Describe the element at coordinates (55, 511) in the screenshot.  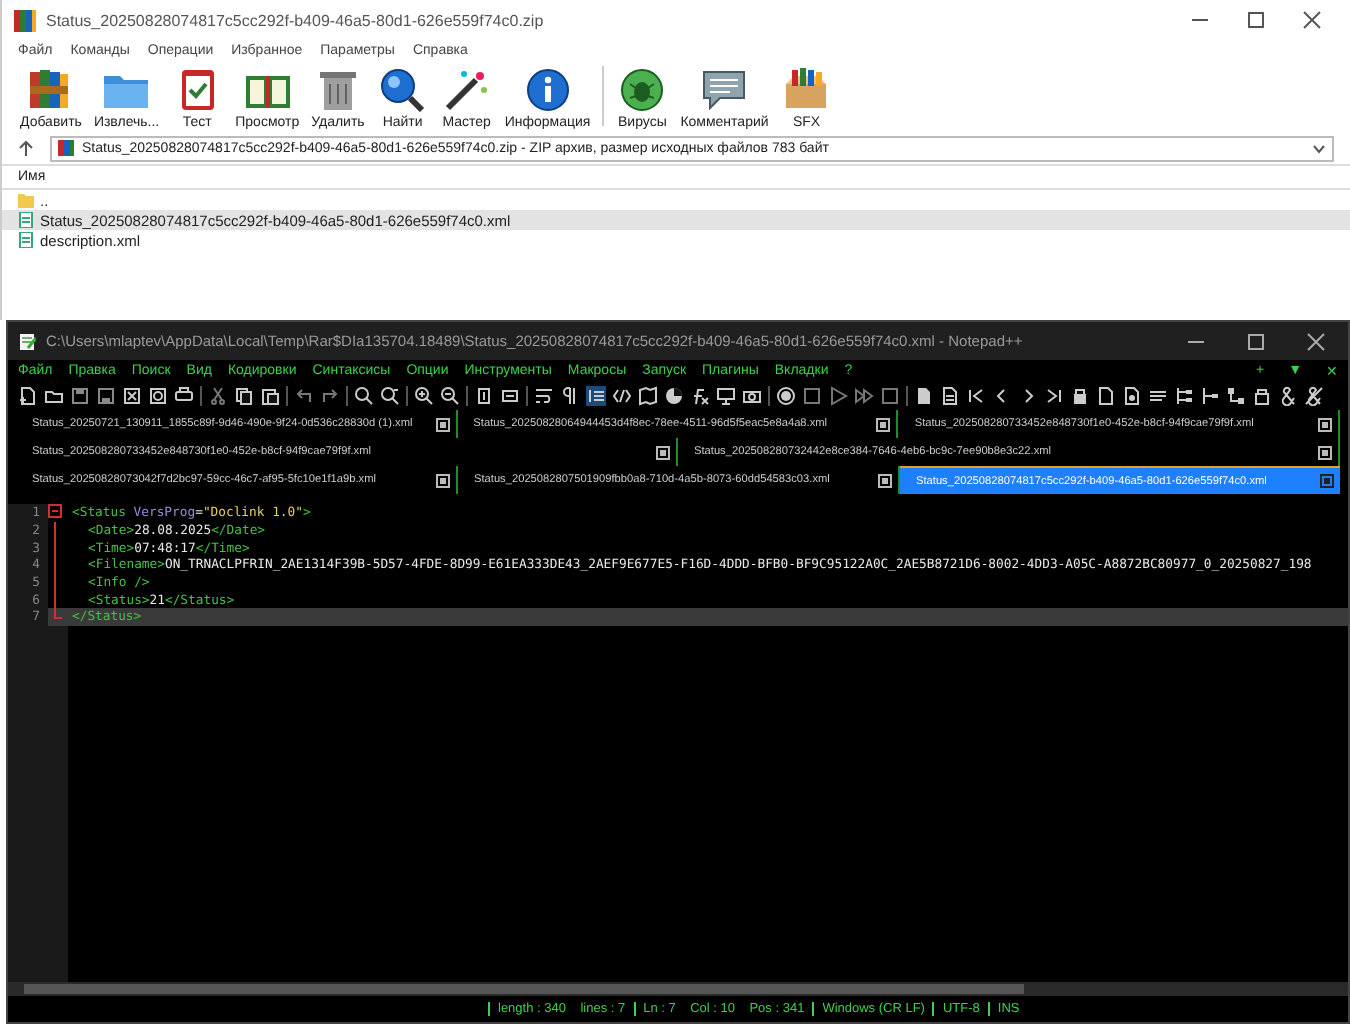
I see `fold-minus-icon` at that location.